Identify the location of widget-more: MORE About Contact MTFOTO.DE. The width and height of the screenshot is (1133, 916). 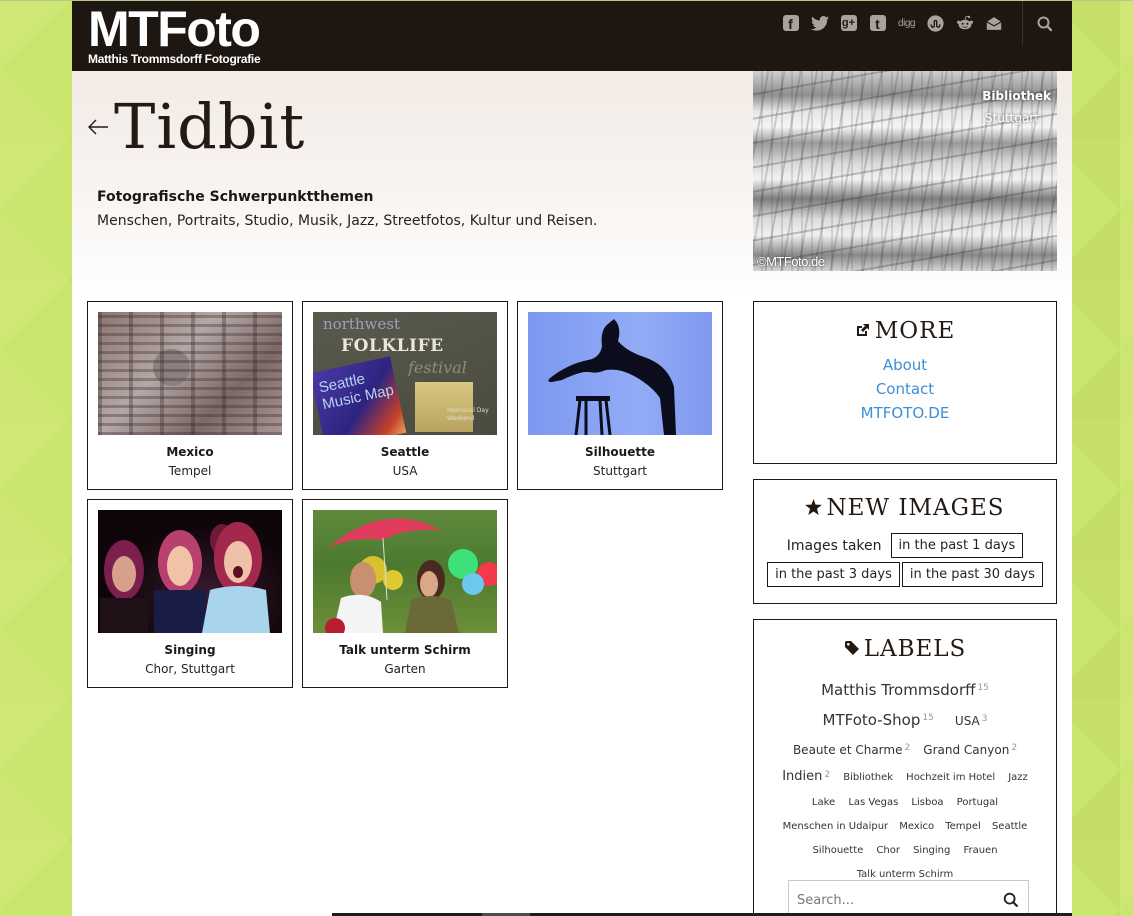
(905, 382).